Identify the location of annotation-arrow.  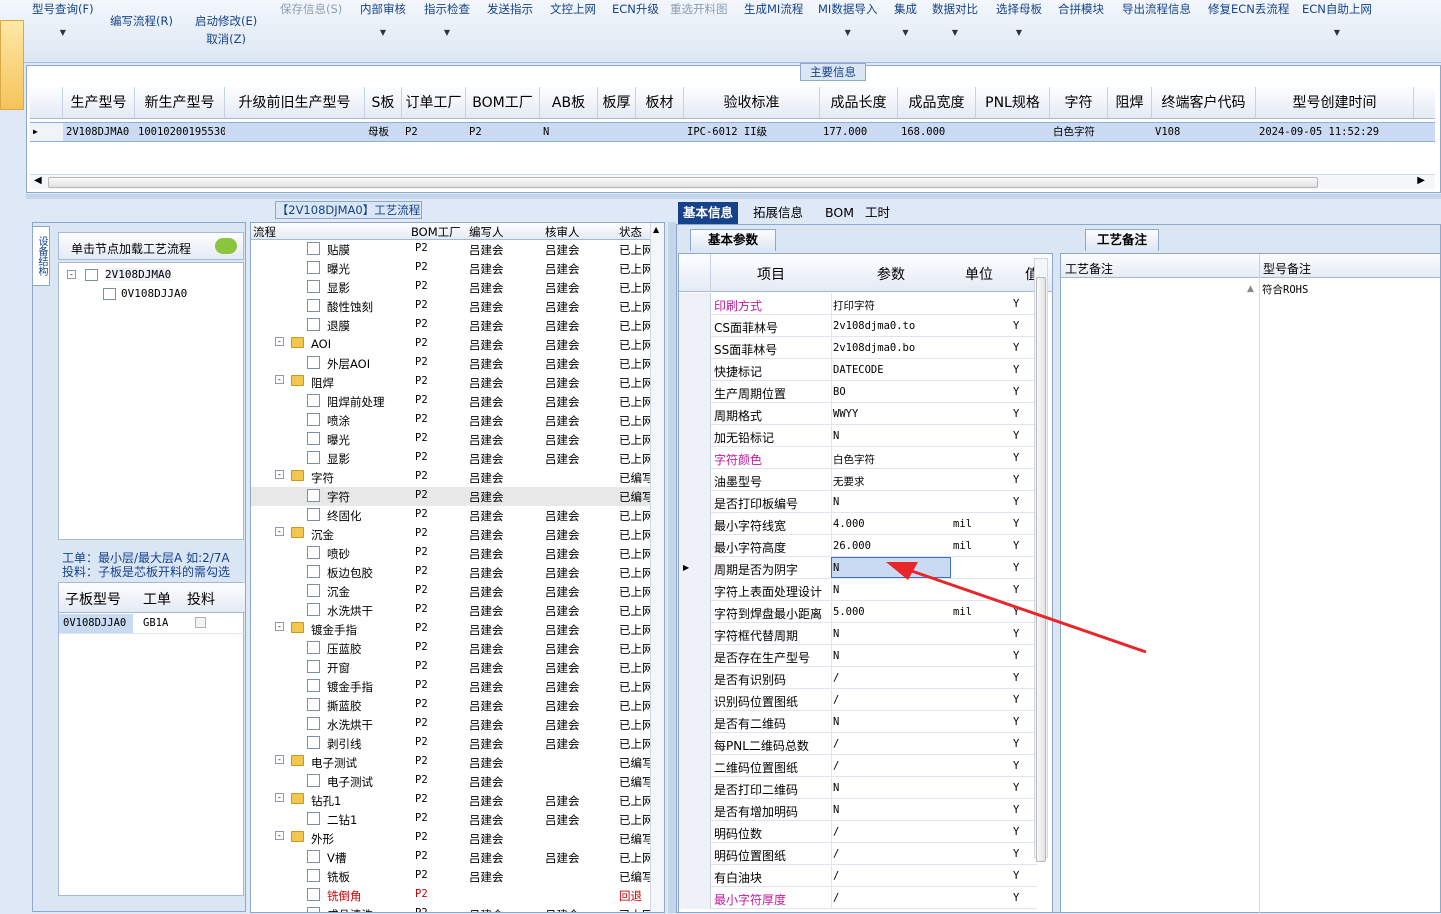
(1016, 608).